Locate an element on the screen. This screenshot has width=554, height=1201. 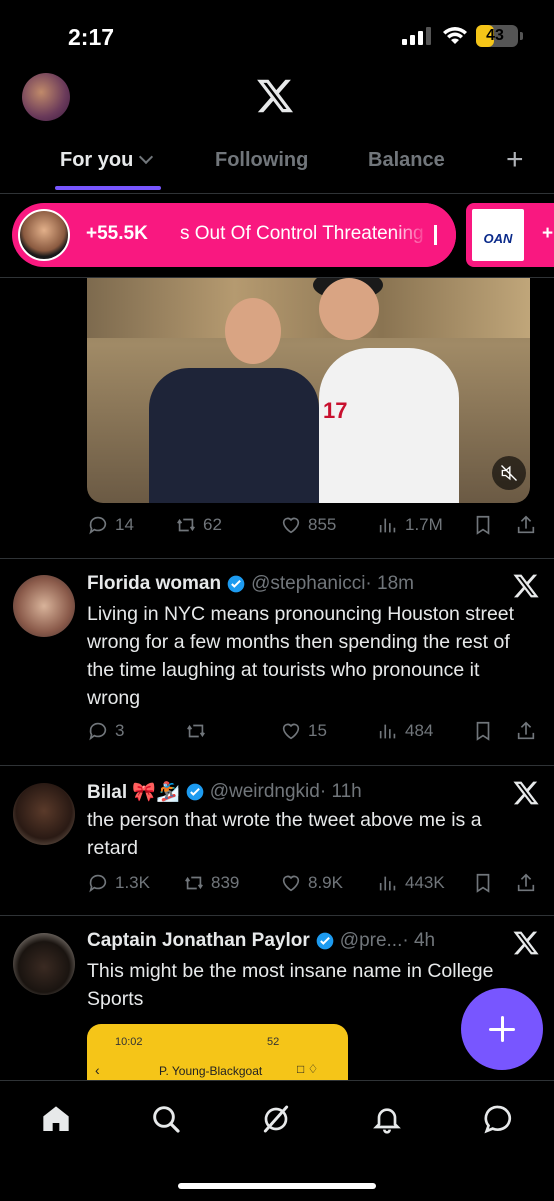
battery-indicator: 43 is located at coordinates (499, 36).